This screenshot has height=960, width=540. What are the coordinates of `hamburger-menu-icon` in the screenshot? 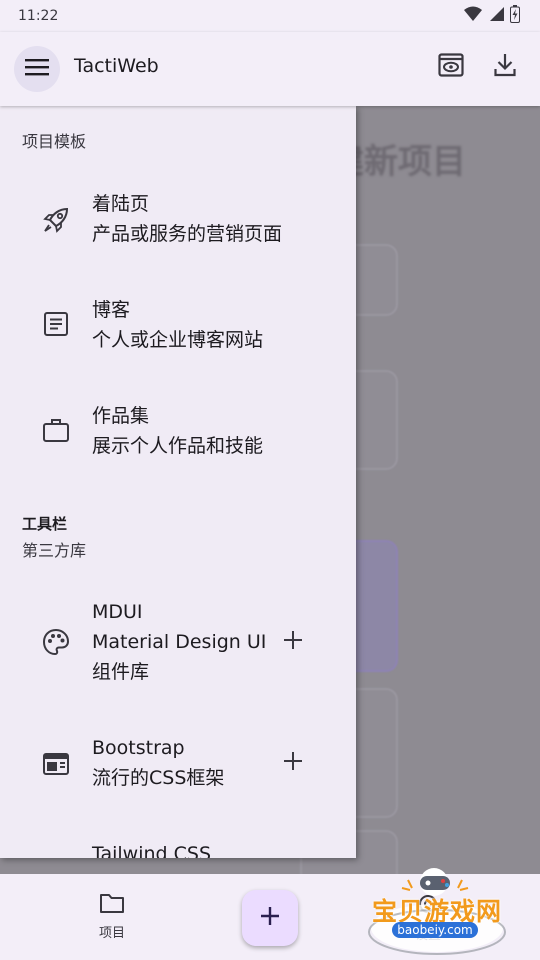 It's located at (37, 69).